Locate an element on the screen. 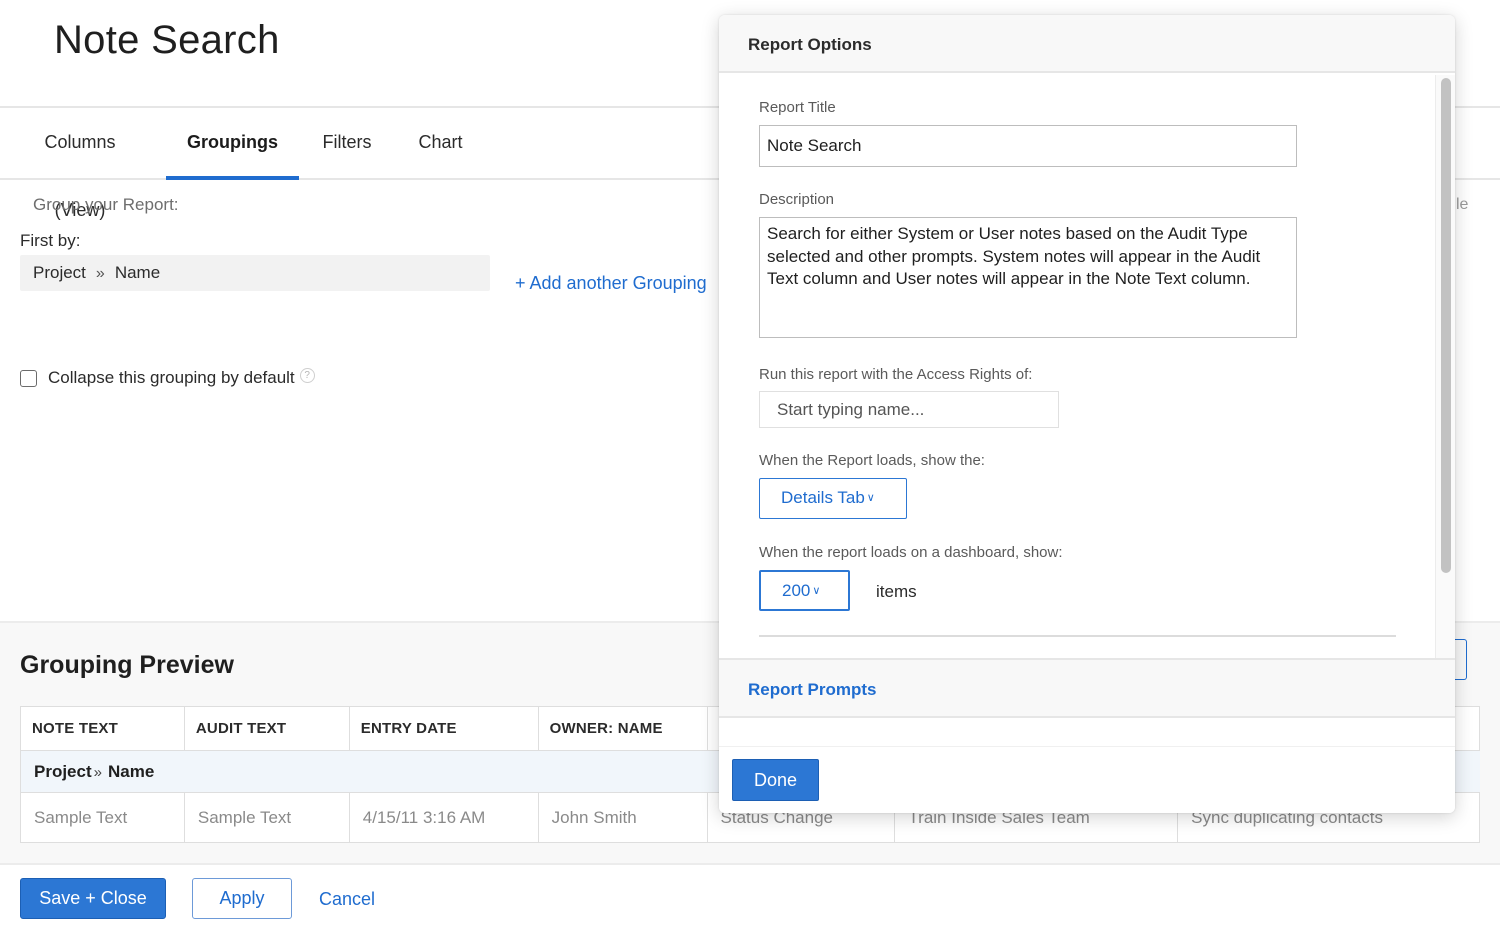 The width and height of the screenshot is (1500, 929). help-icon: ? is located at coordinates (307, 375).